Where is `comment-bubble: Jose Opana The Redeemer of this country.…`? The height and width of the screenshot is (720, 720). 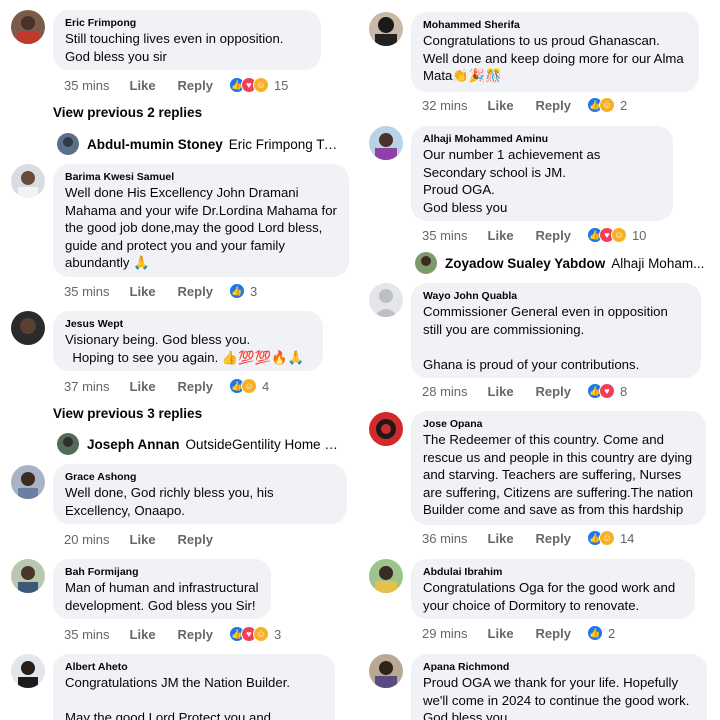
comment-bubble: Jose Opana The Redeemer of this country.… is located at coordinates (558, 468).